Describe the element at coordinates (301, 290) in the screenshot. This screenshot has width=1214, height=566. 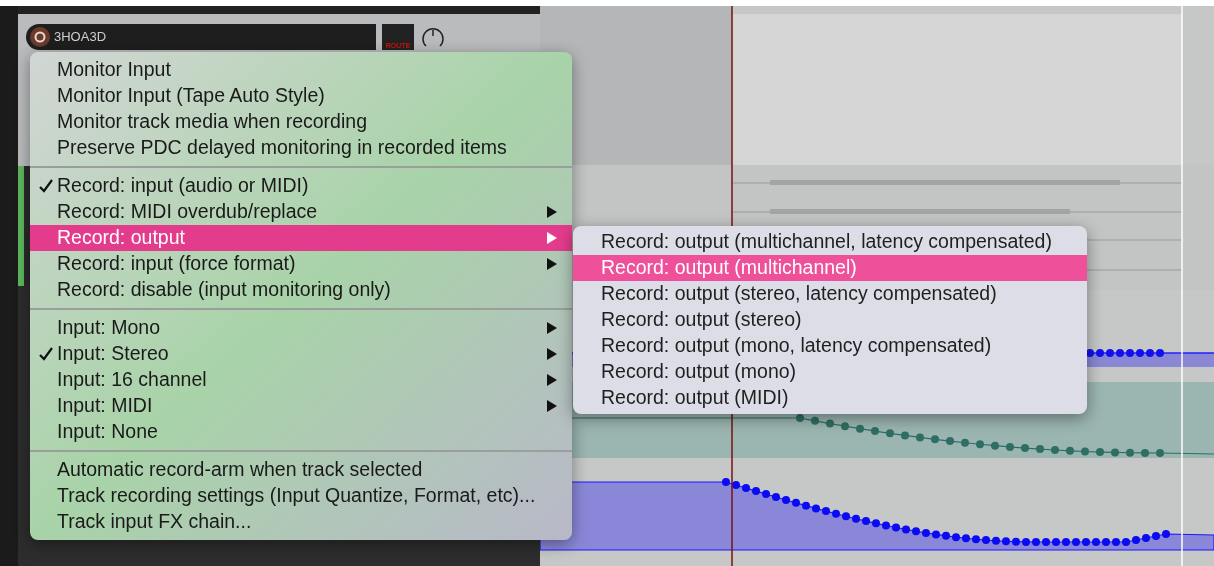
I see `menu-item: Record: disable (input monitoring only)` at that location.